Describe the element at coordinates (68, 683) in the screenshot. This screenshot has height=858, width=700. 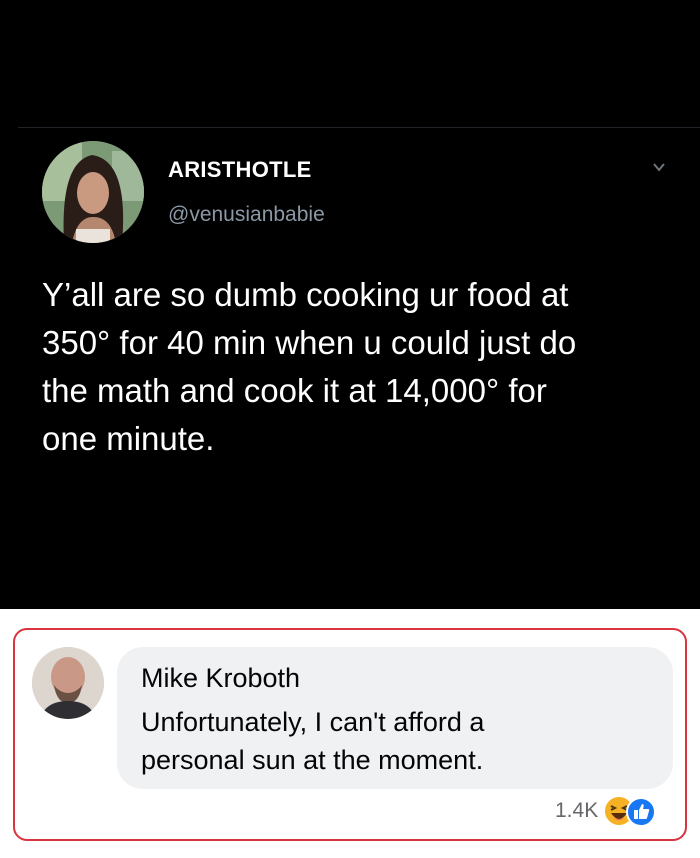
I see `comment-avatar` at that location.